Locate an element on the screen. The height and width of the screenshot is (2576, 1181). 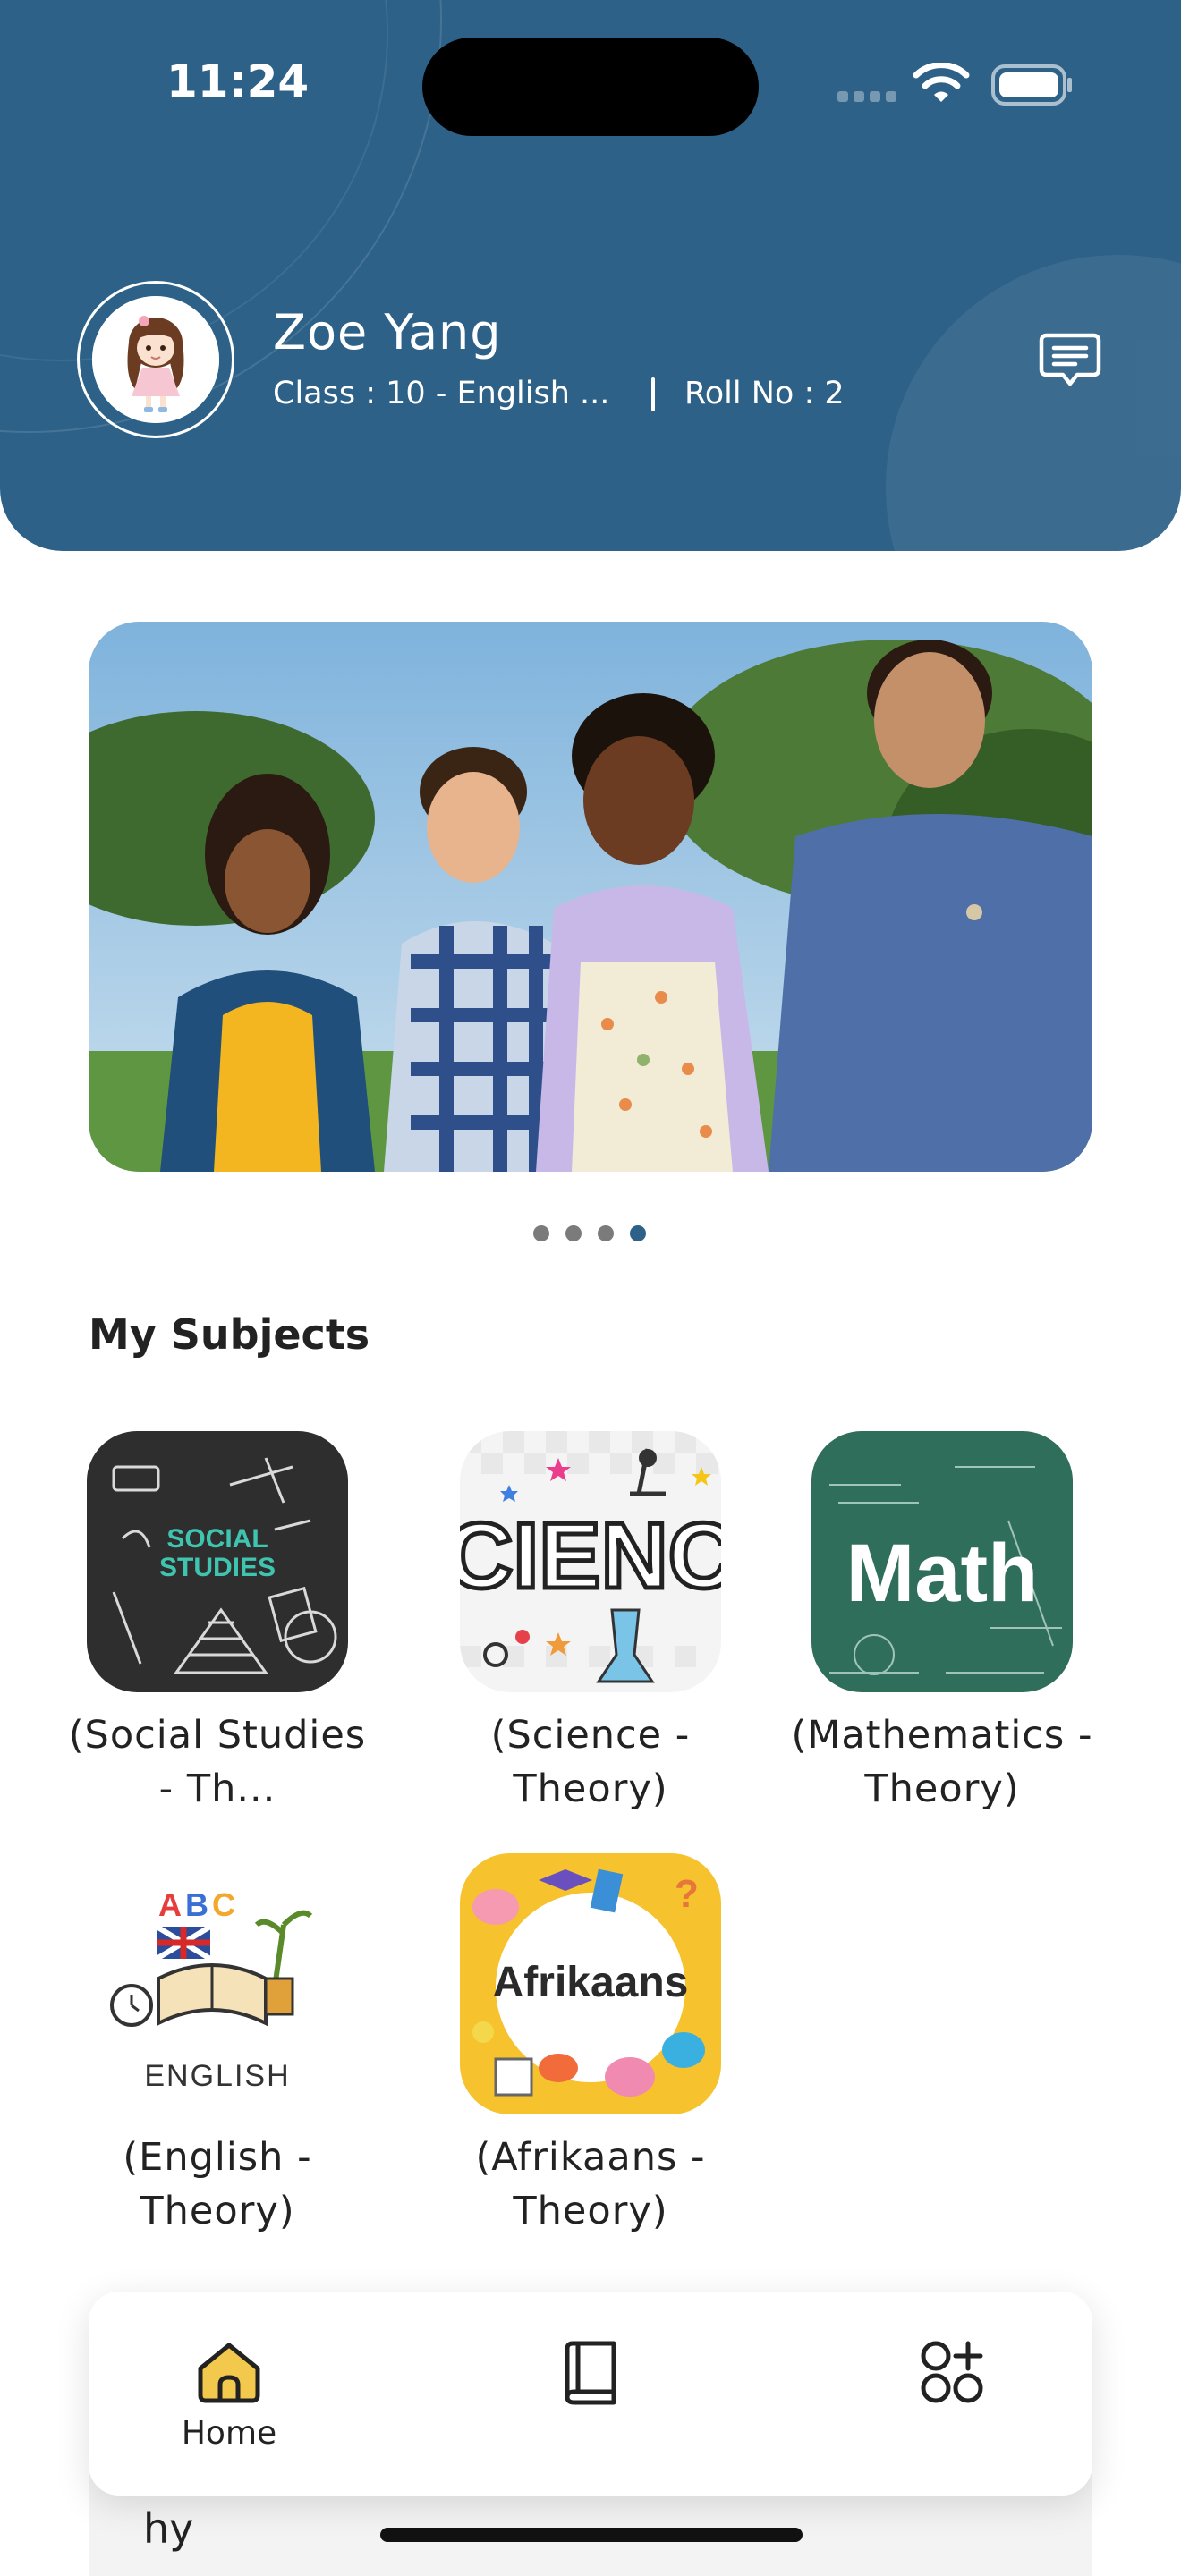
book-icon is located at coordinates (590, 2373).